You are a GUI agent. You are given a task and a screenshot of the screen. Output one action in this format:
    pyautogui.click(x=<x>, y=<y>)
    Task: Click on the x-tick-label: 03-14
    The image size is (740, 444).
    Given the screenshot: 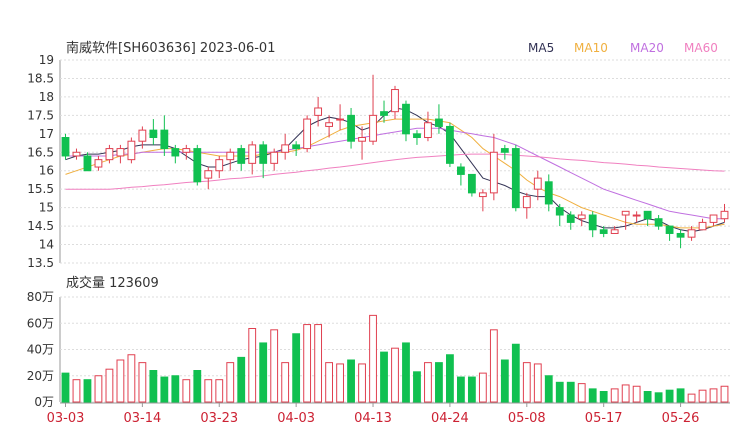 What is the action you would take?
    pyautogui.click(x=142, y=418)
    